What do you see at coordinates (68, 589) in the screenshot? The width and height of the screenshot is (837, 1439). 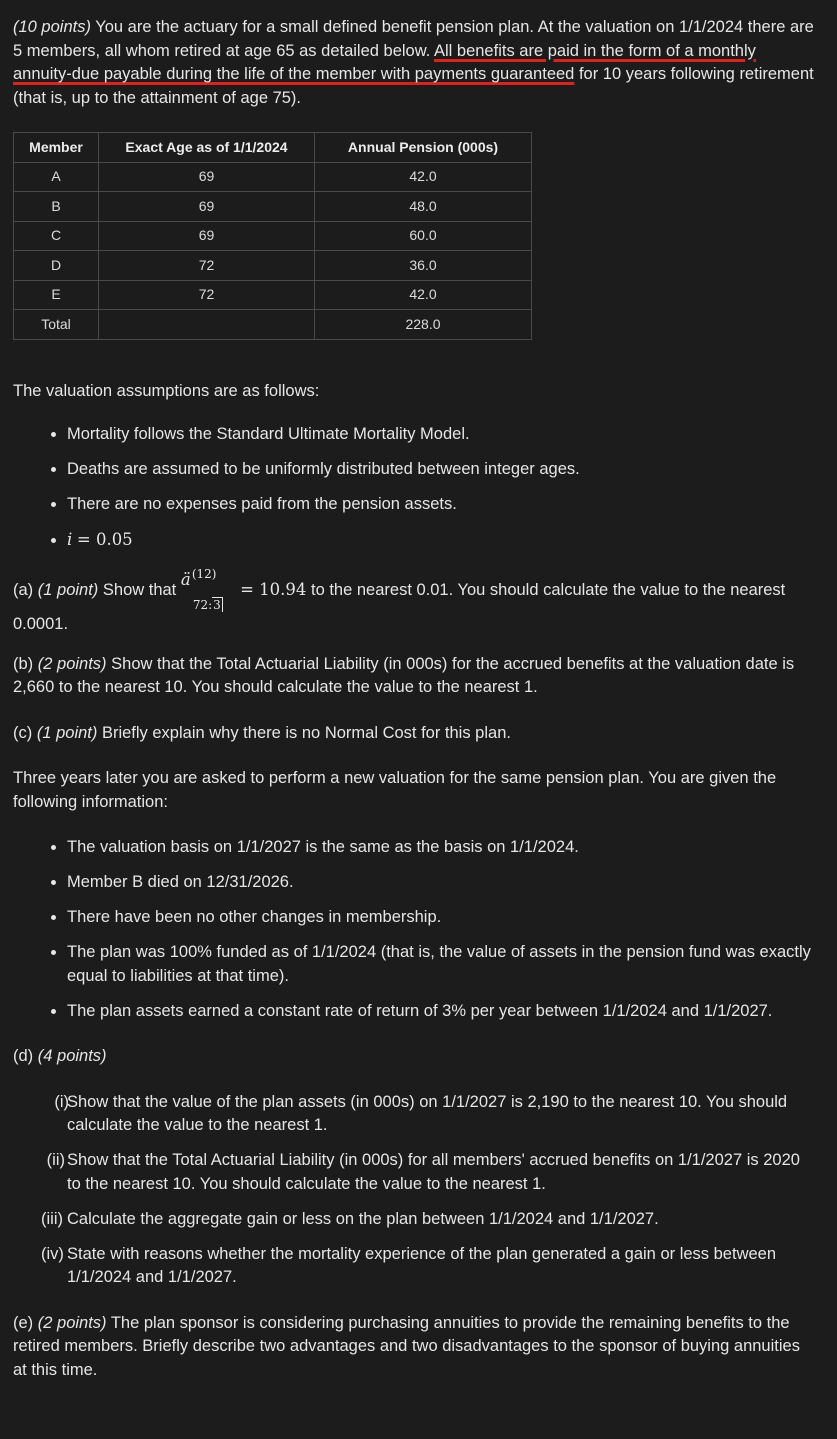 I see `part-a-points: (1 point)` at bounding box center [68, 589].